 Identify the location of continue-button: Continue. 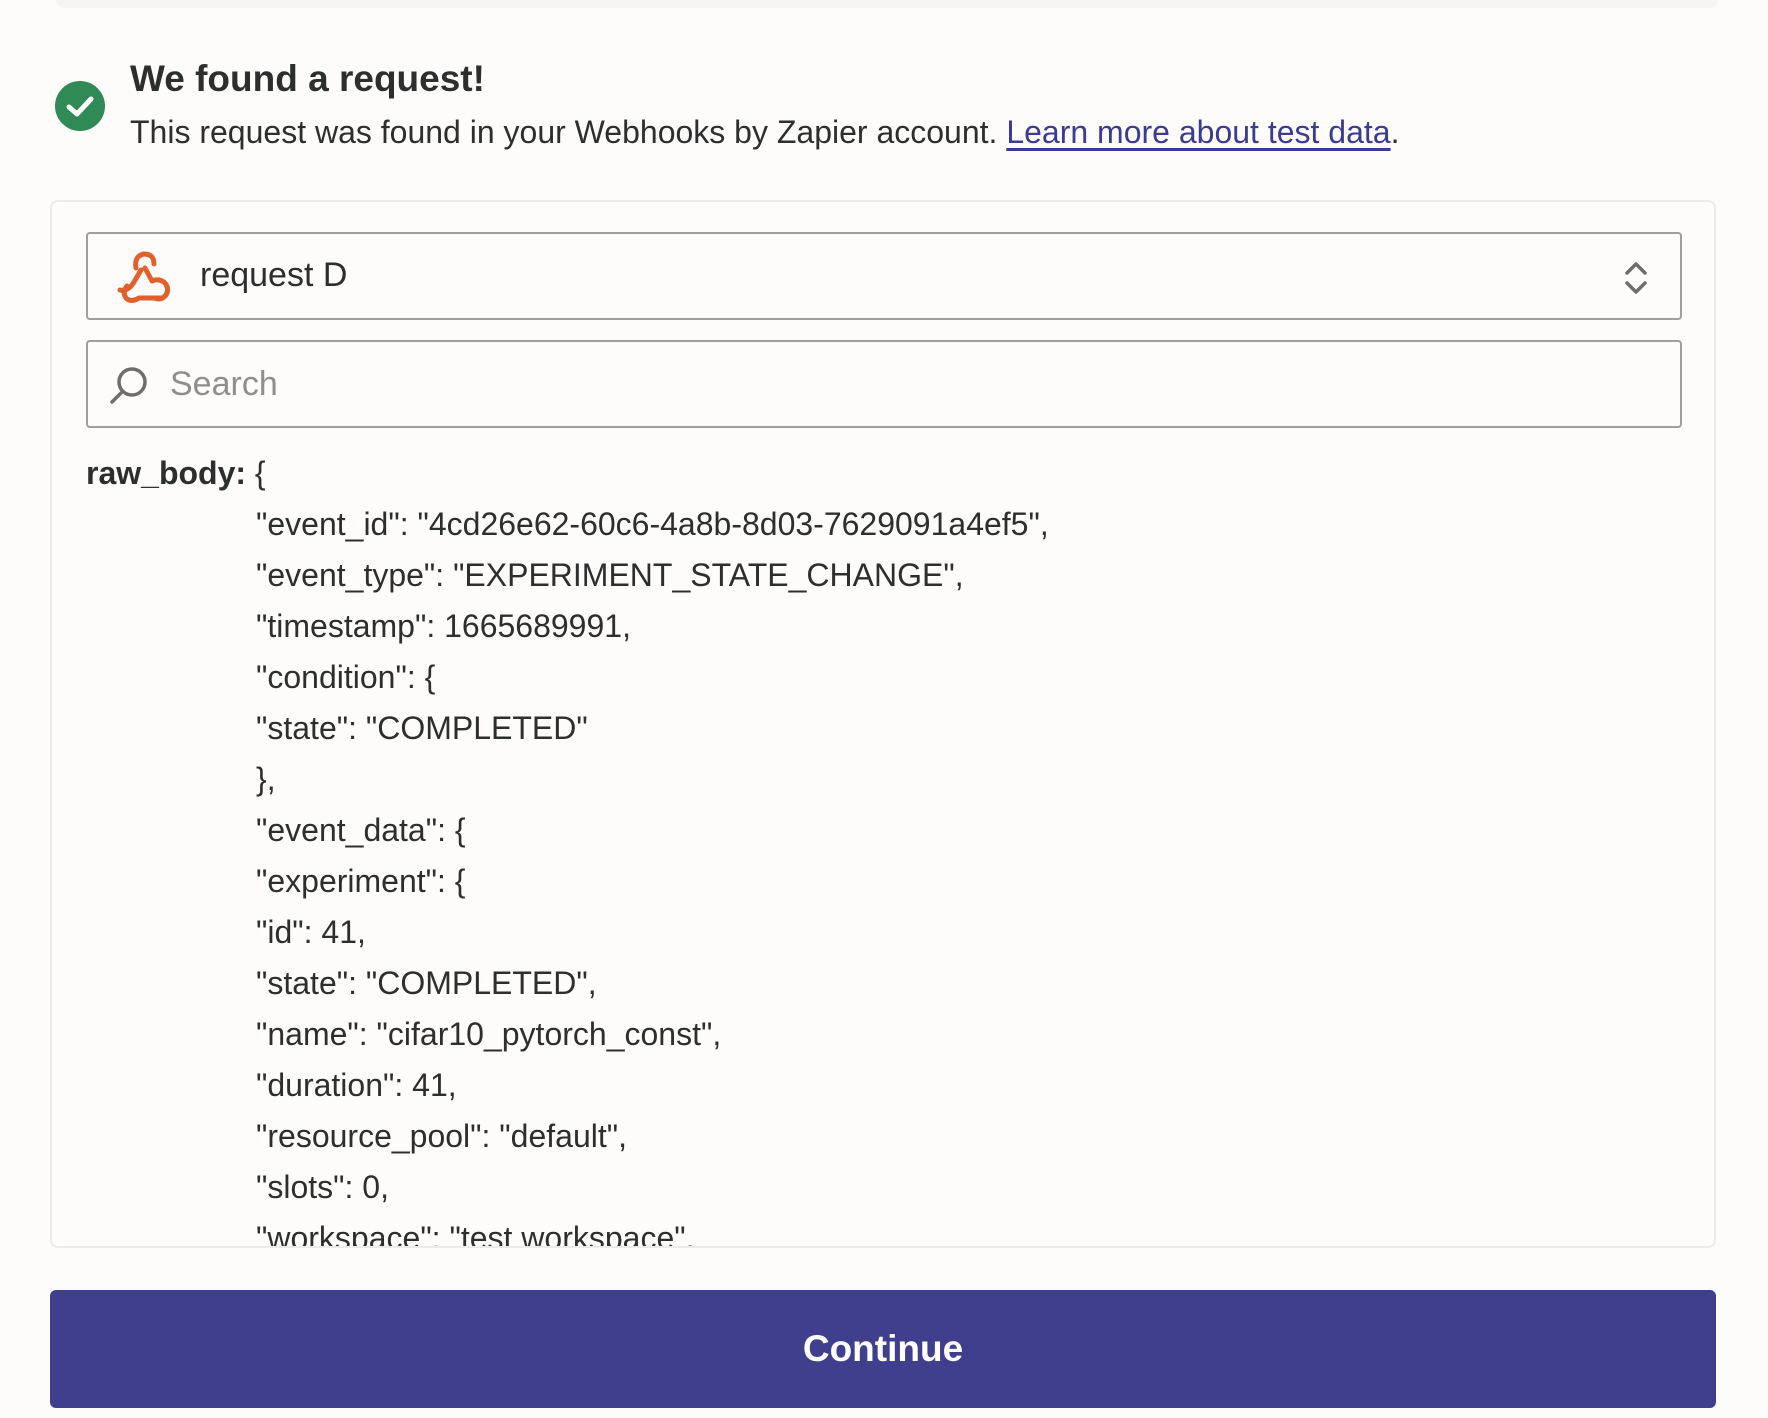
(883, 1349).